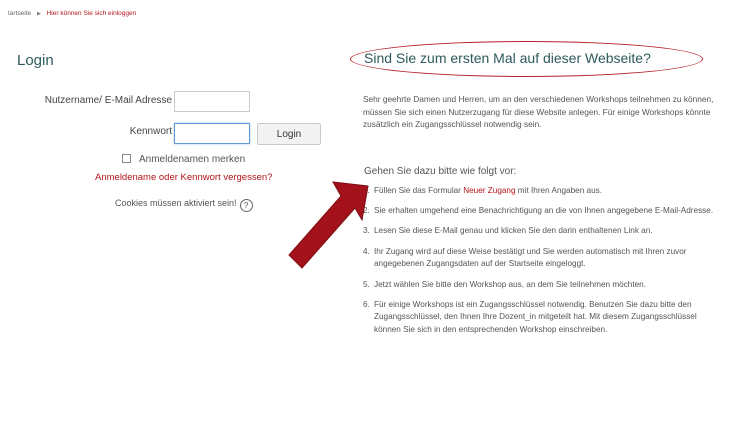 The height and width of the screenshot is (423, 752). What do you see at coordinates (366, 211) in the screenshot?
I see `step-number: 2.` at bounding box center [366, 211].